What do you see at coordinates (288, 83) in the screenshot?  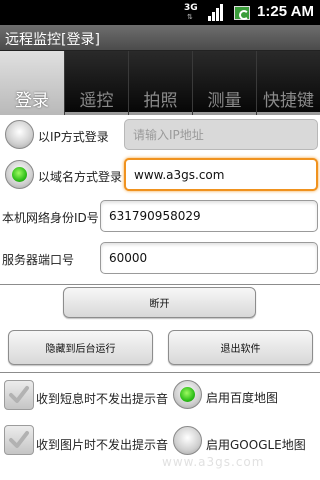 I see `tab-shortcuts: 快捷键` at bounding box center [288, 83].